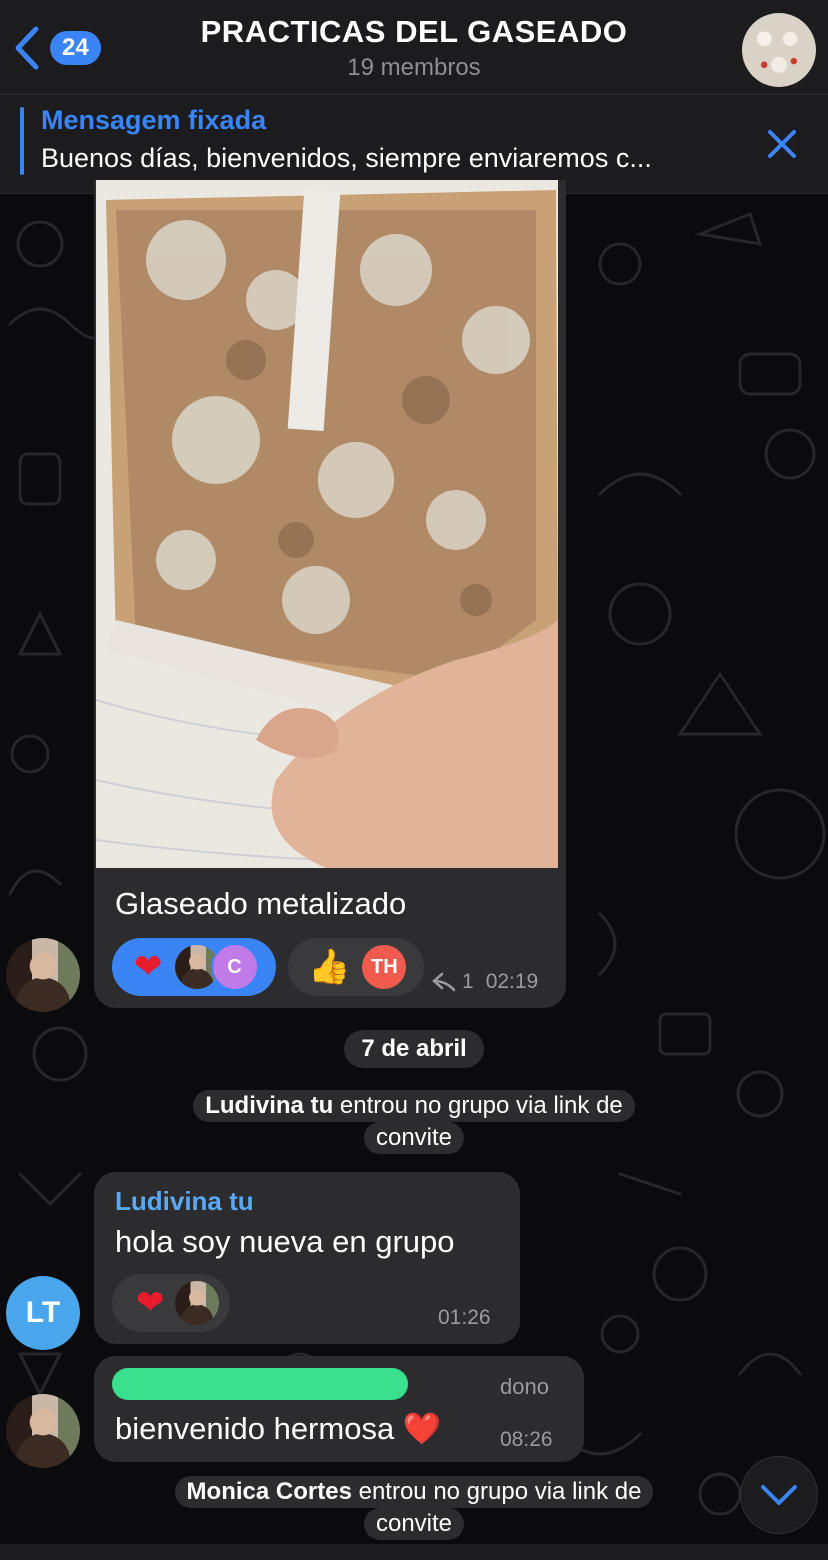 Image resolution: width=828 pixels, height=1560 pixels. I want to click on sender-name: Ludivina tu, so click(184, 1201).